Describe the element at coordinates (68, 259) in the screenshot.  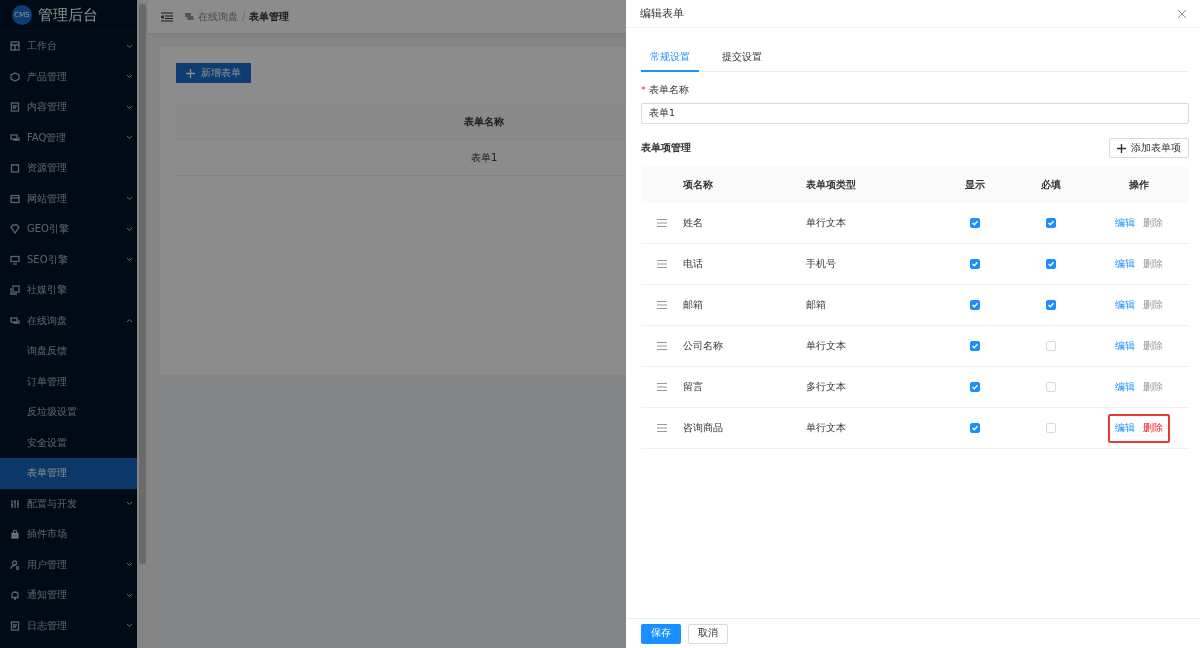
I see `sidebar-item: SEO引擎` at that location.